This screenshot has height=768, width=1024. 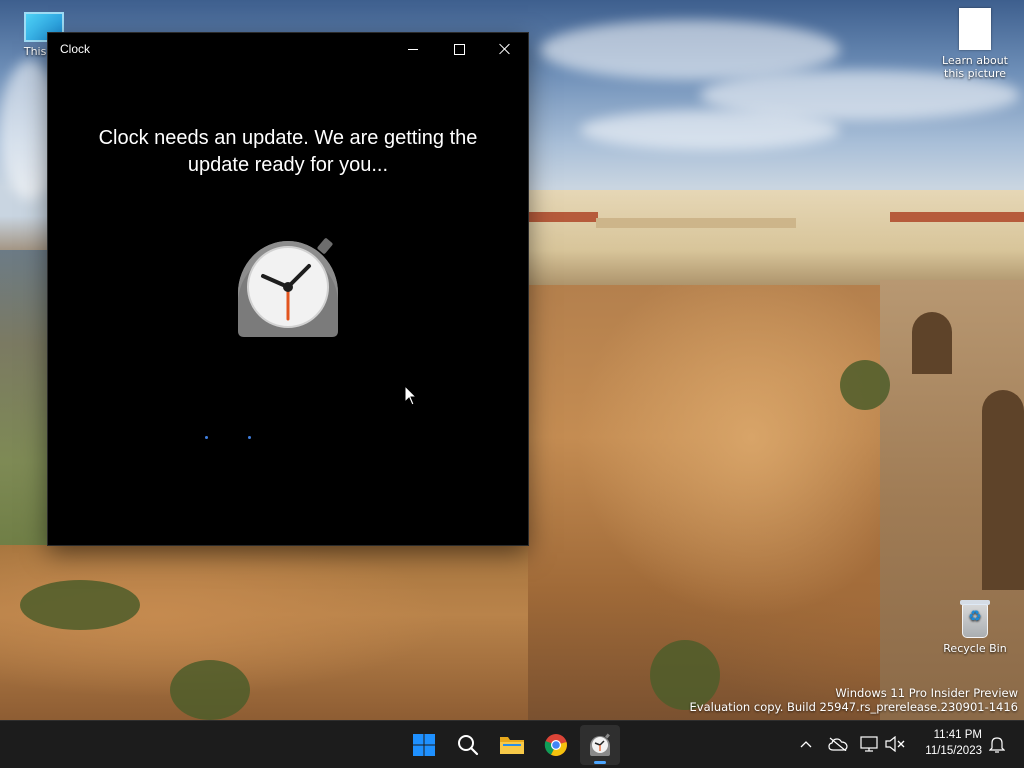 What do you see at coordinates (926, 693) in the screenshot?
I see `watermark-line-1: Windows 11 Pro Insider Preview` at bounding box center [926, 693].